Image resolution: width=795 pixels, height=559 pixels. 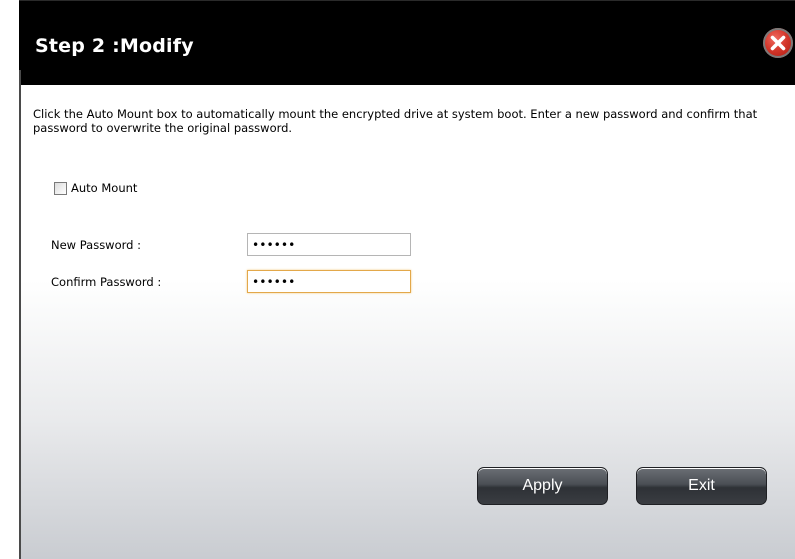 I want to click on close-icon, so click(x=778, y=43).